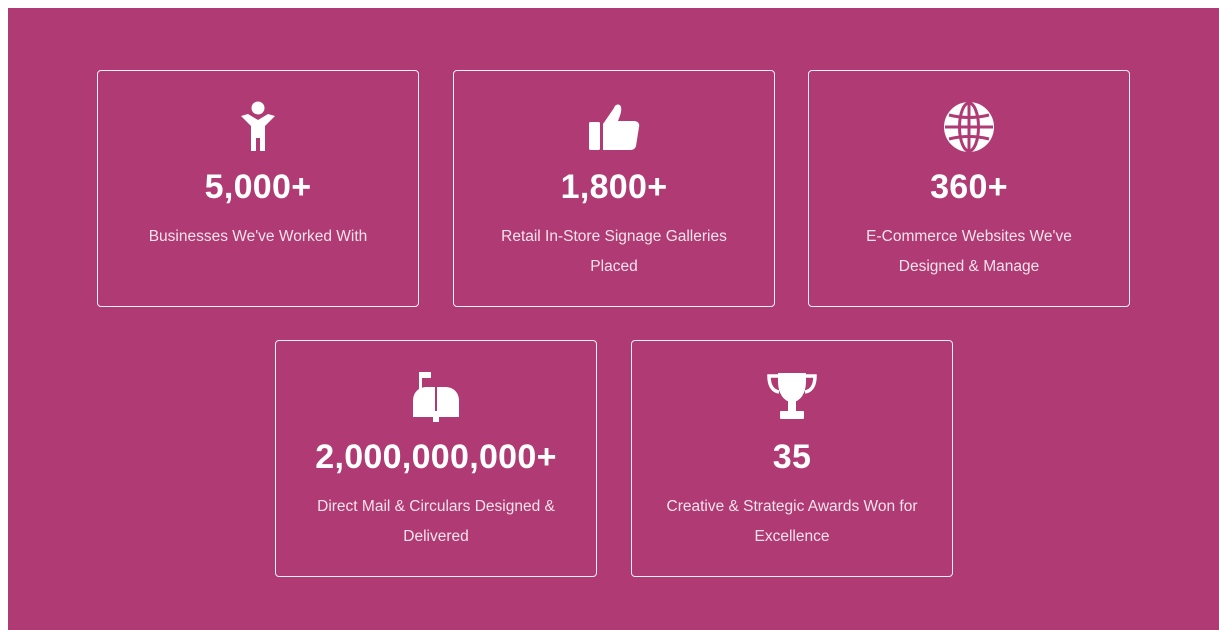  Describe the element at coordinates (436, 397) in the screenshot. I see `mailbox-icon` at that location.